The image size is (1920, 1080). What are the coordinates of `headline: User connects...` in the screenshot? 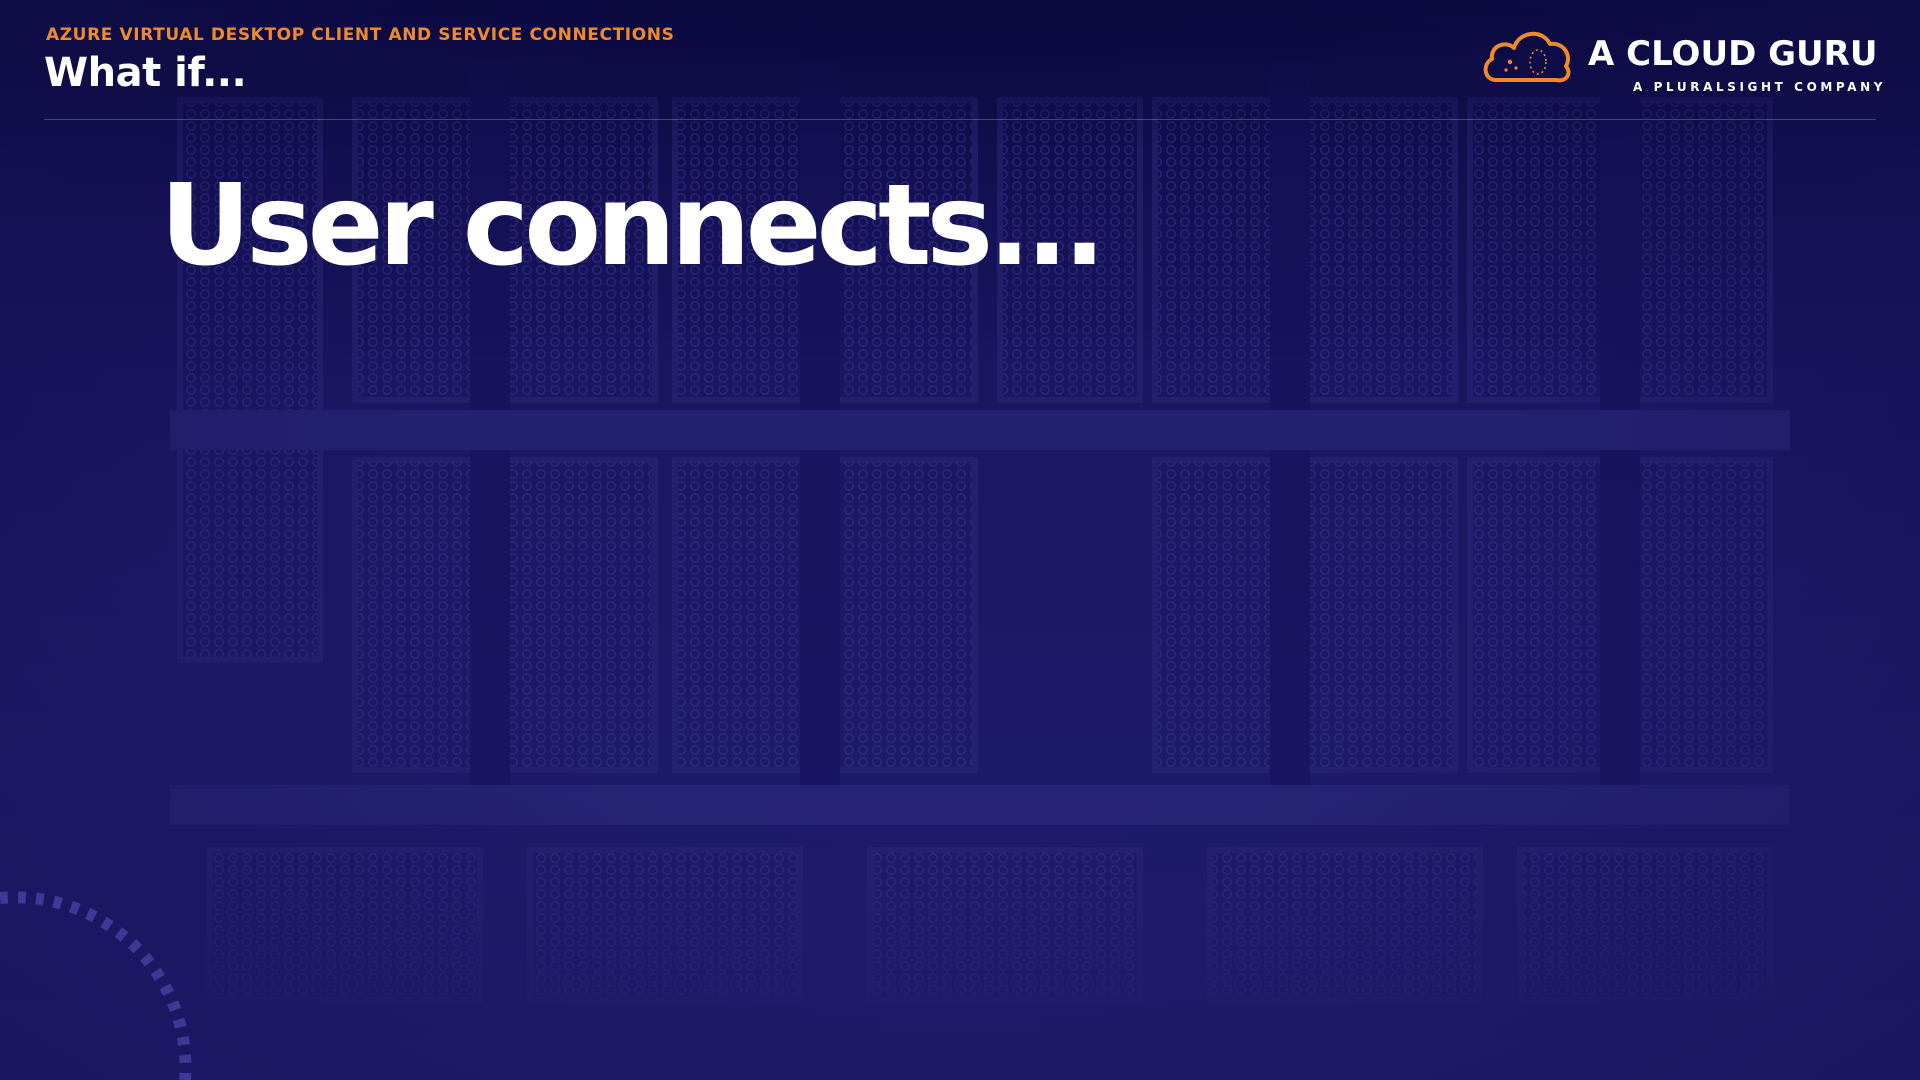 It's located at (633, 226).